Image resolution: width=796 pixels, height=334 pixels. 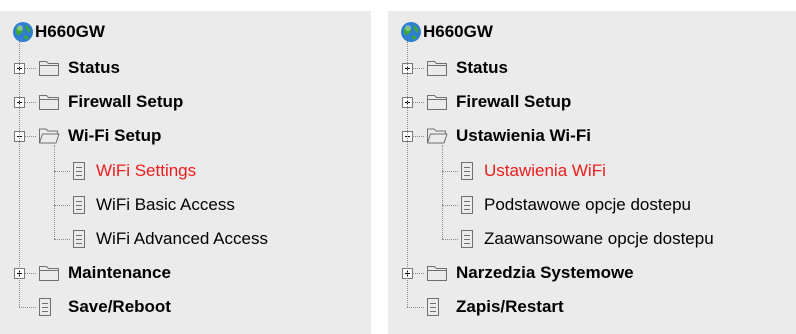 What do you see at coordinates (146, 170) in the screenshot?
I see `tree-node-label: WiFi Settings` at bounding box center [146, 170].